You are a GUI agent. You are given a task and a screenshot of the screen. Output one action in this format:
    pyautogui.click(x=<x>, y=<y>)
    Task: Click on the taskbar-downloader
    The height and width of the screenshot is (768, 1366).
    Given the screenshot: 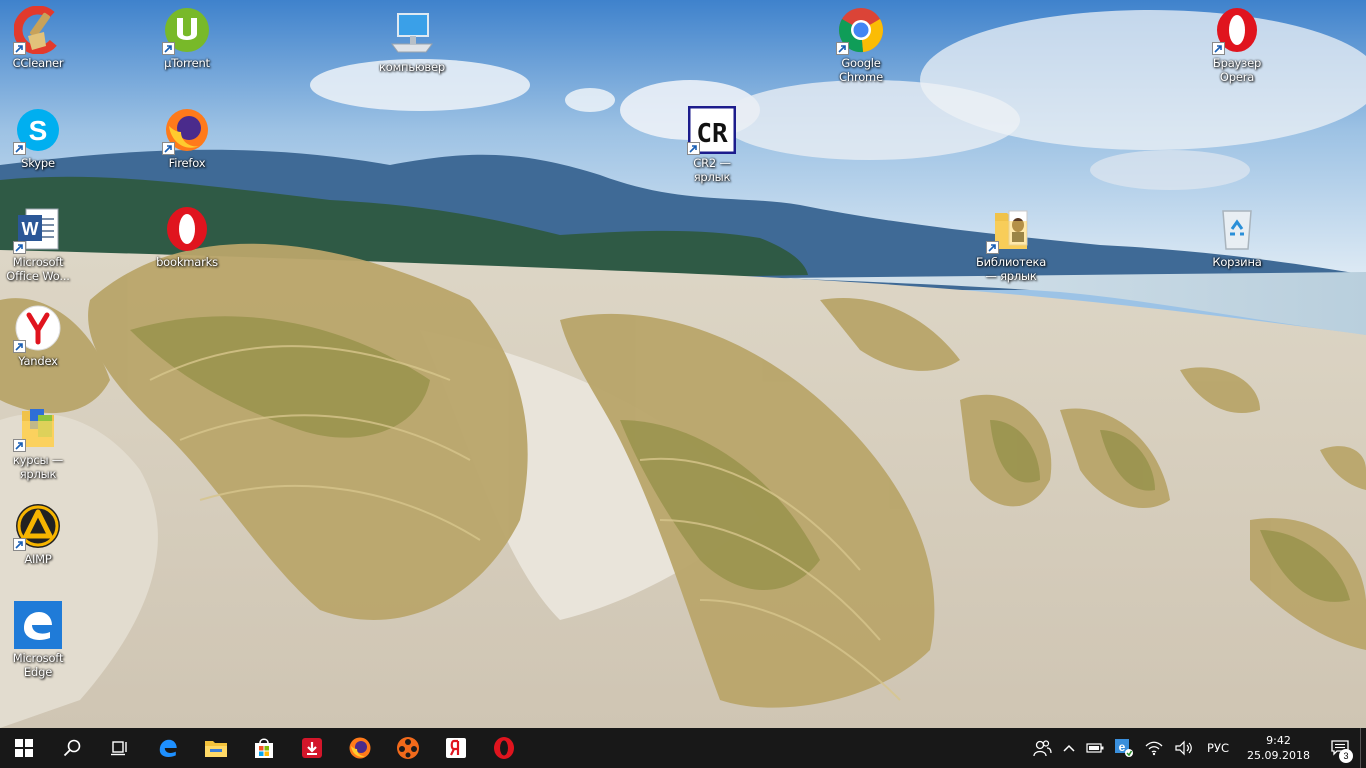 What is the action you would take?
    pyautogui.click(x=312, y=748)
    